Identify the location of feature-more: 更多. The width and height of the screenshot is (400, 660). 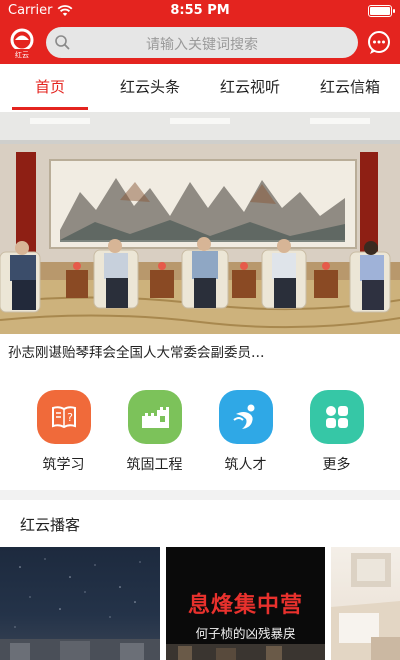
(337, 432).